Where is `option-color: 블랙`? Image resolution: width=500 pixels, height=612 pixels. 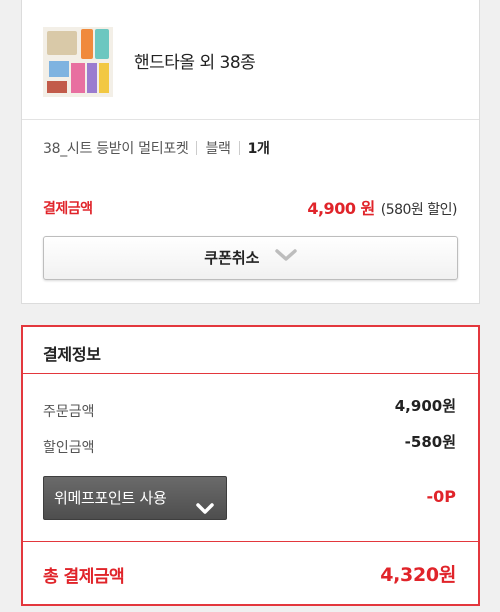
option-color: 블랙 is located at coordinates (218, 149).